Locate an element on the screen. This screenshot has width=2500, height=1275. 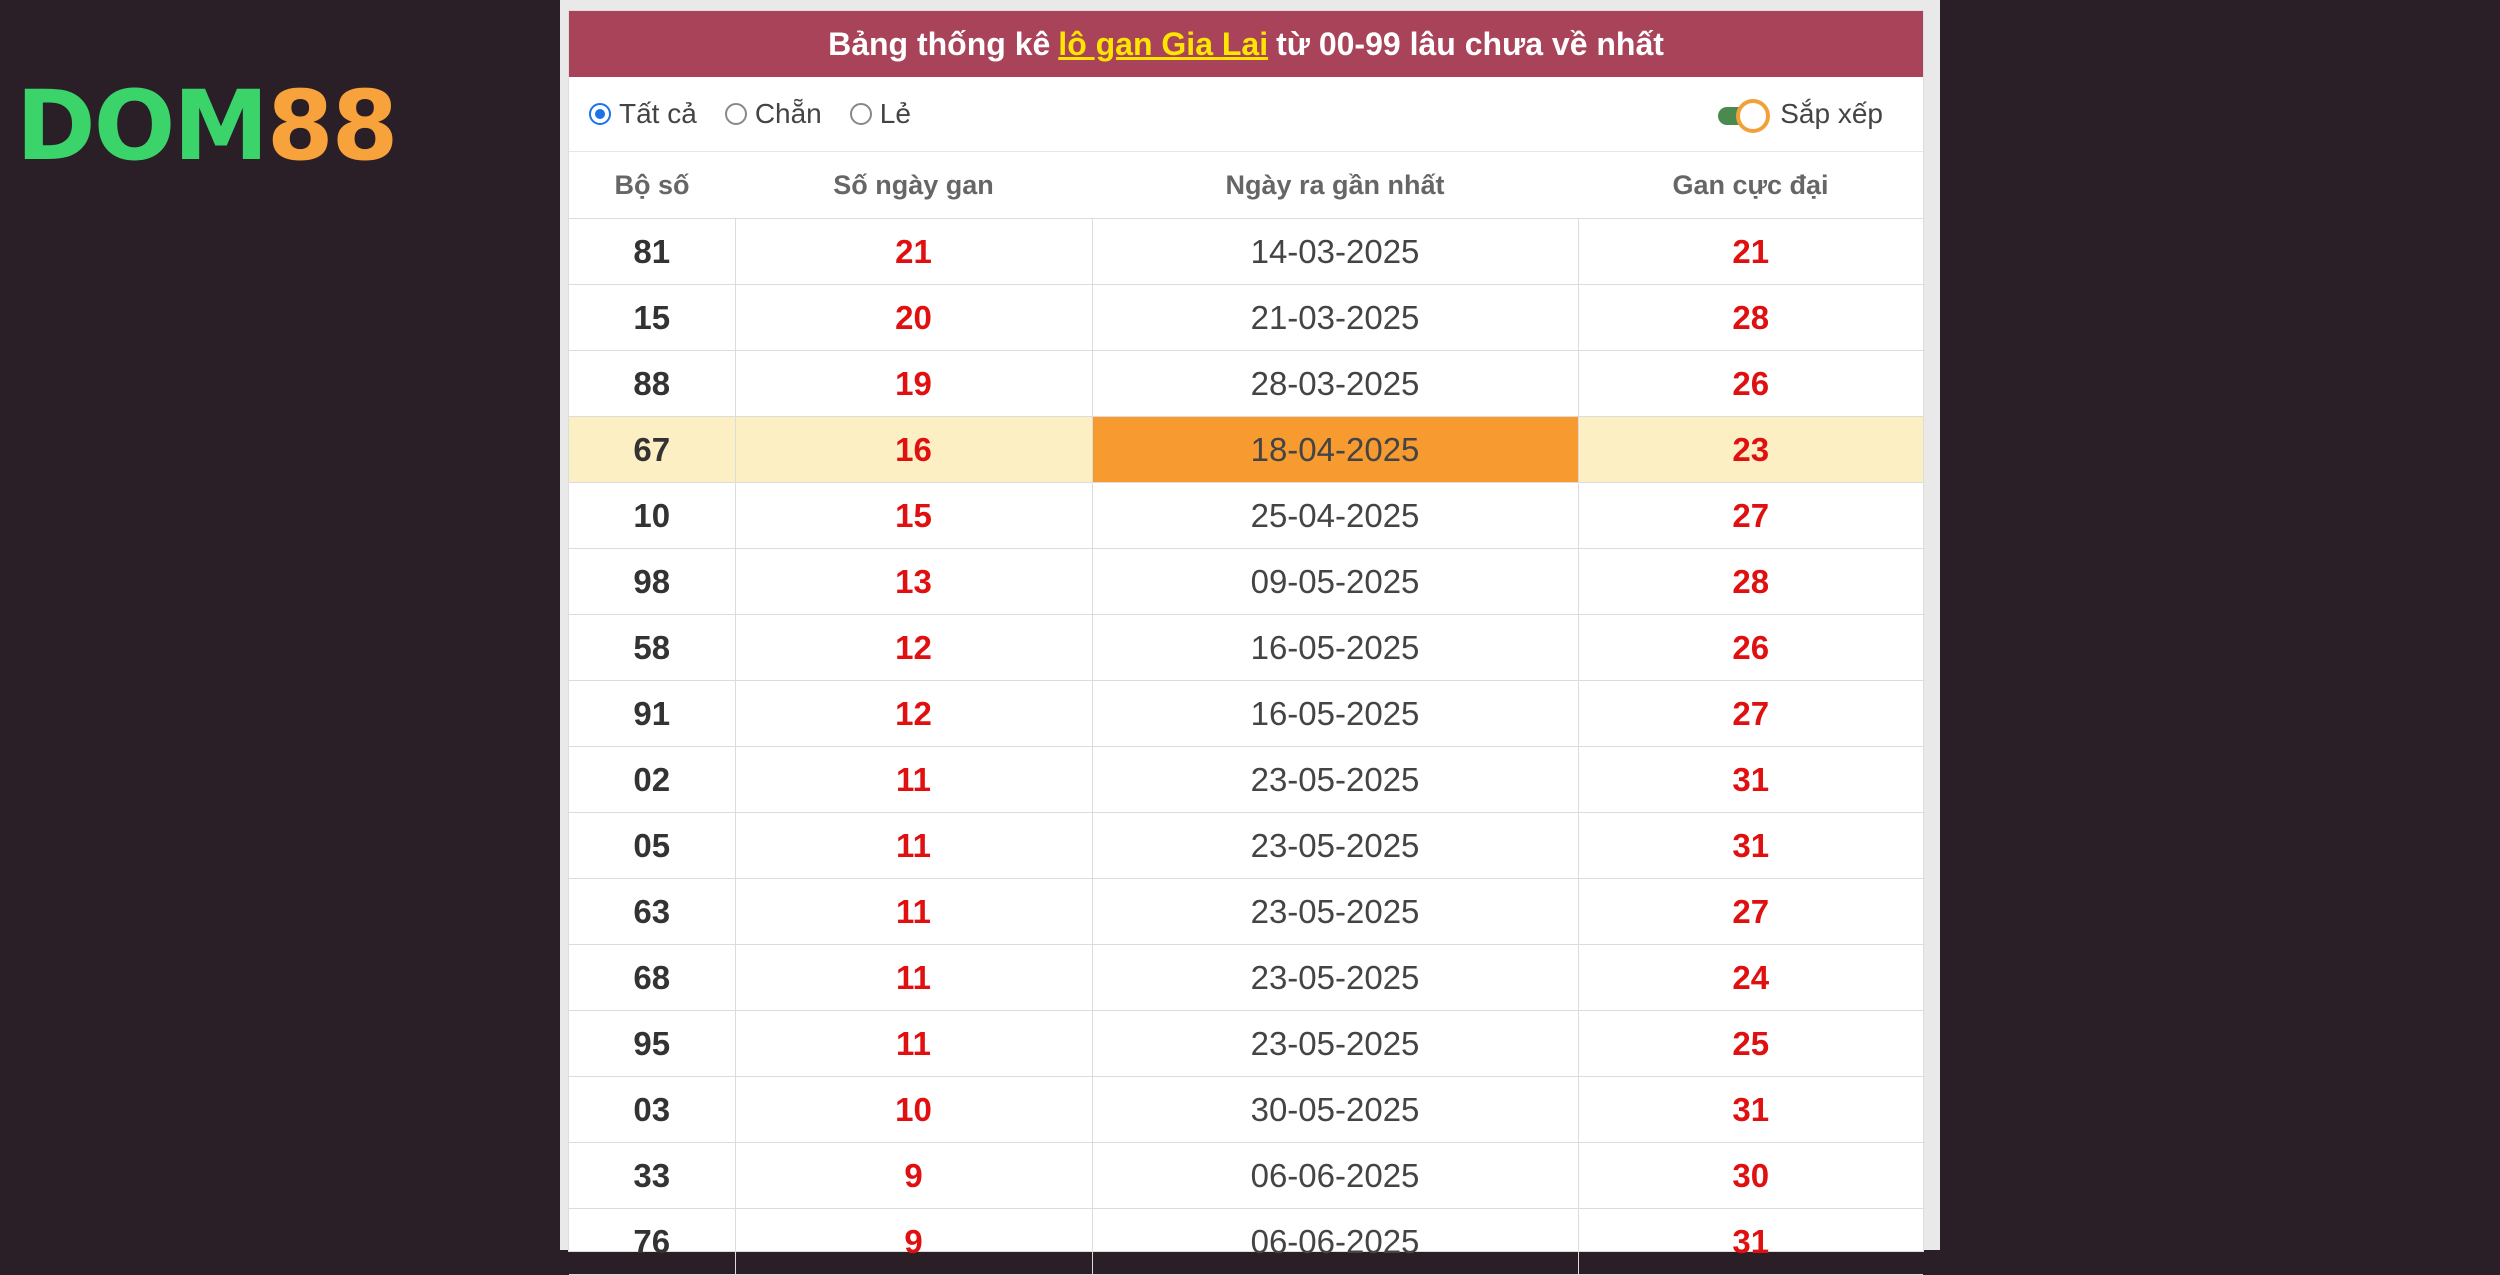
logo-text-dom: DOM is located at coordinates (142, 126).